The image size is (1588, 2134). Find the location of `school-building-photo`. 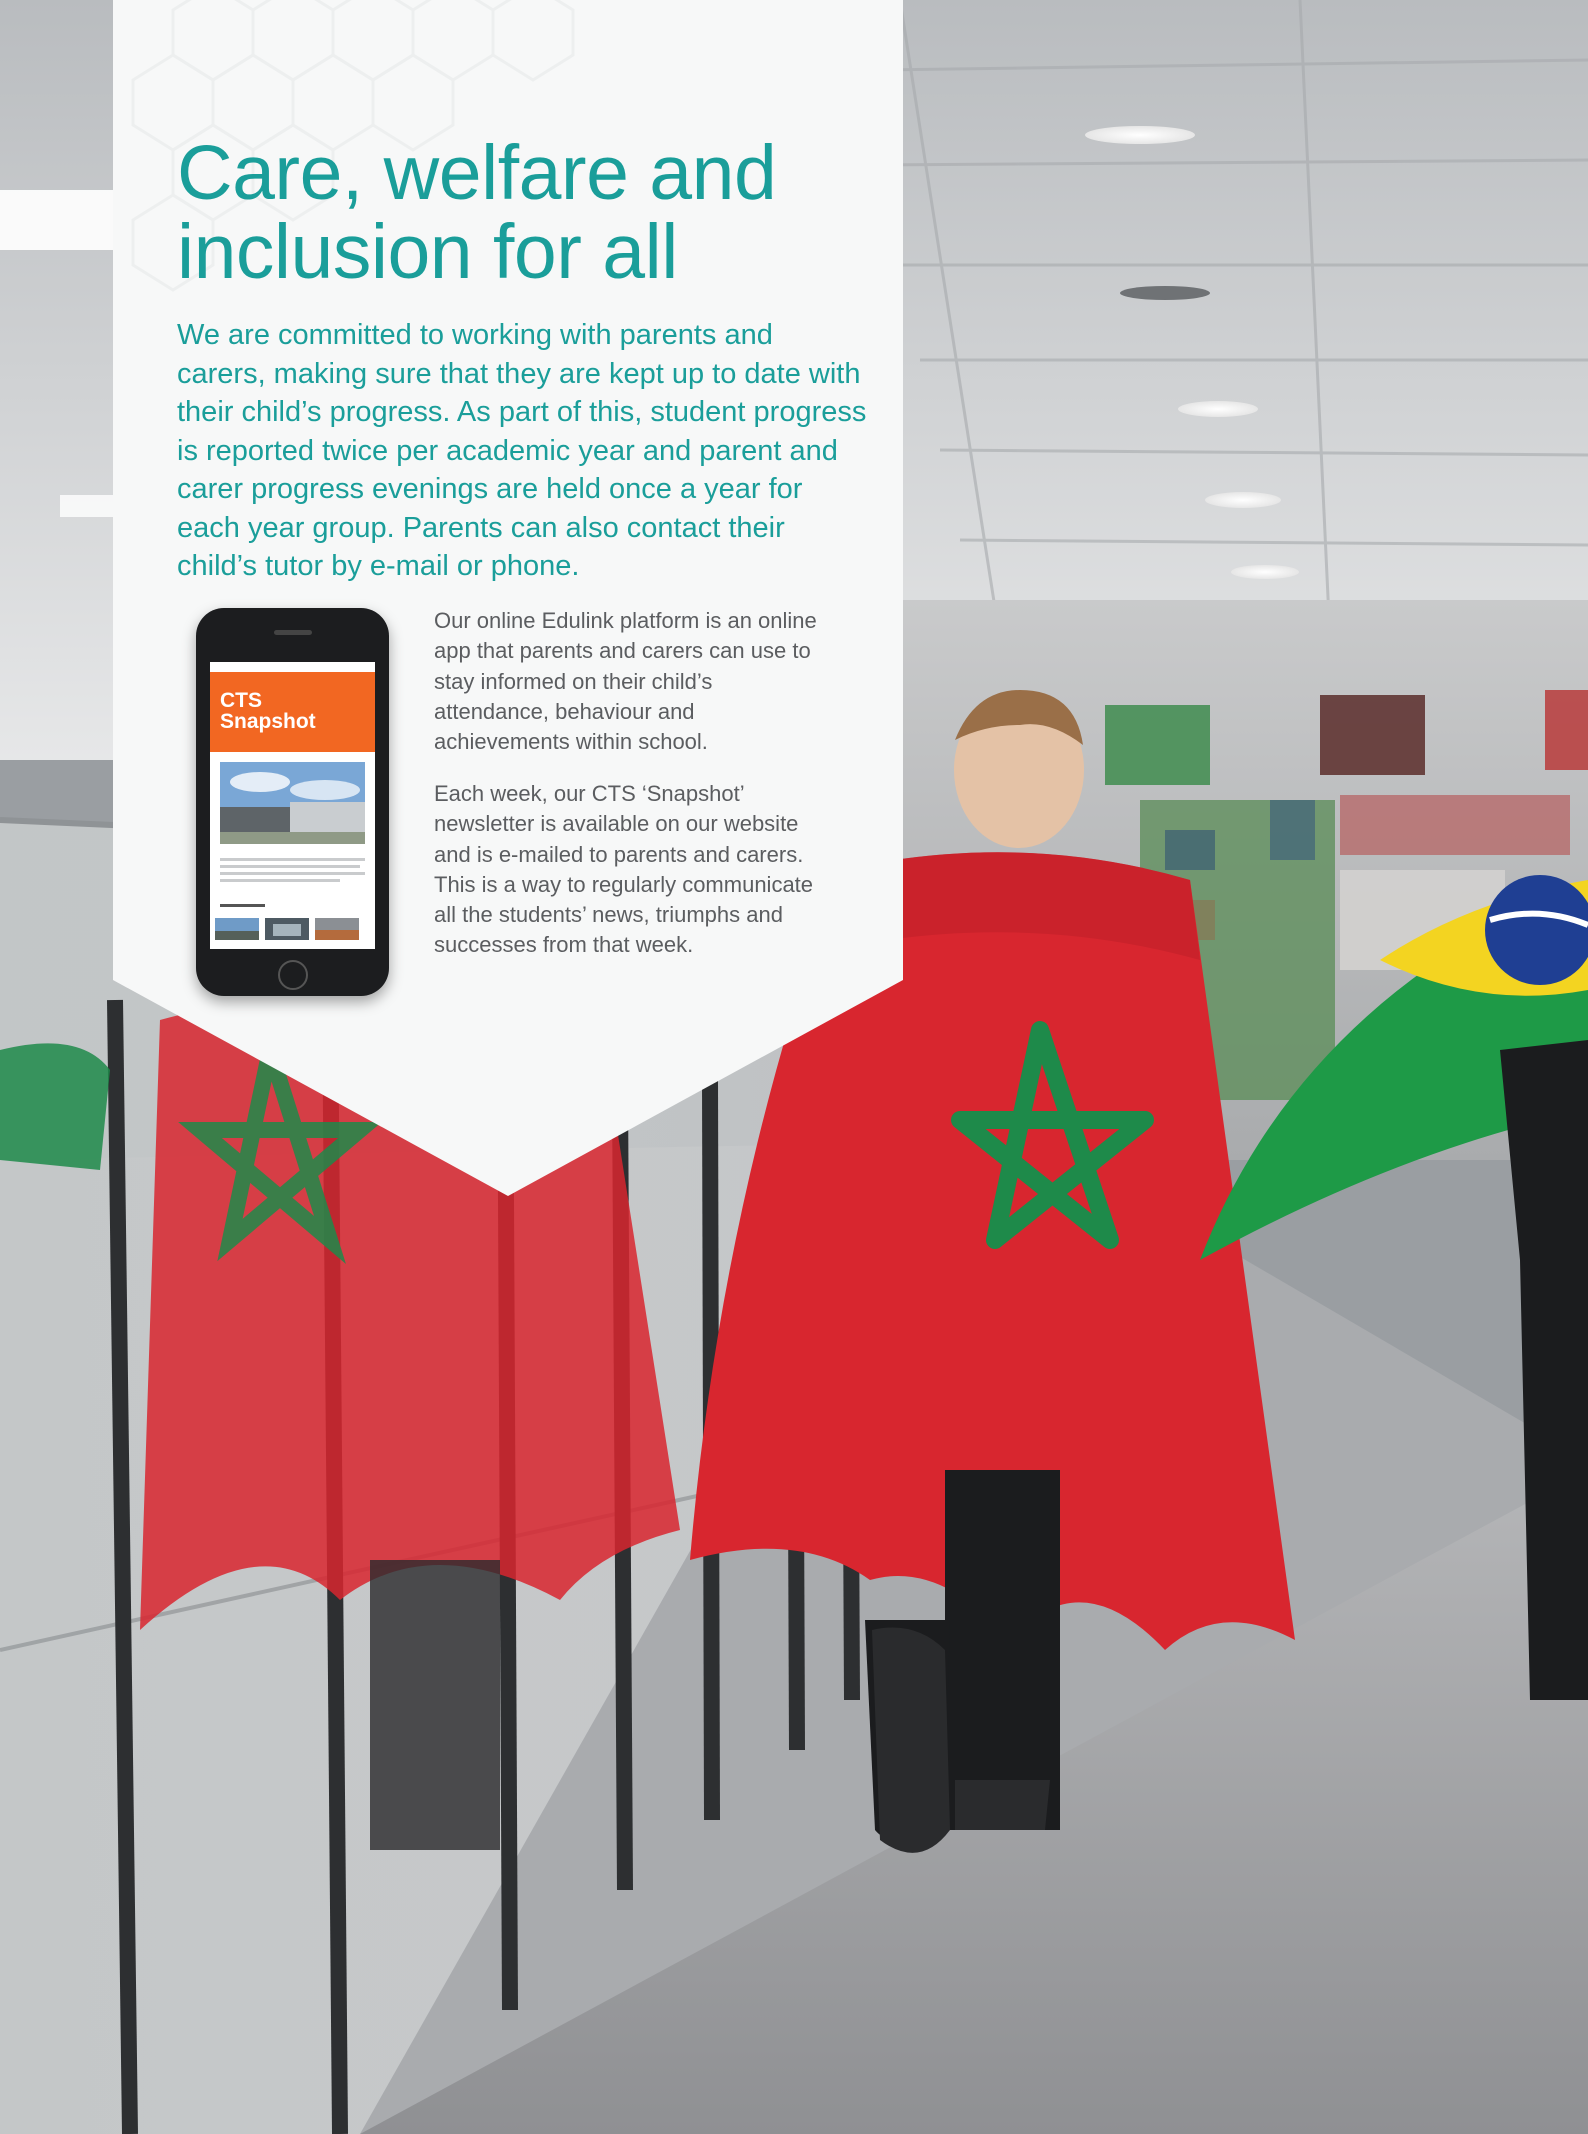

school-building-photo is located at coordinates (292, 803).